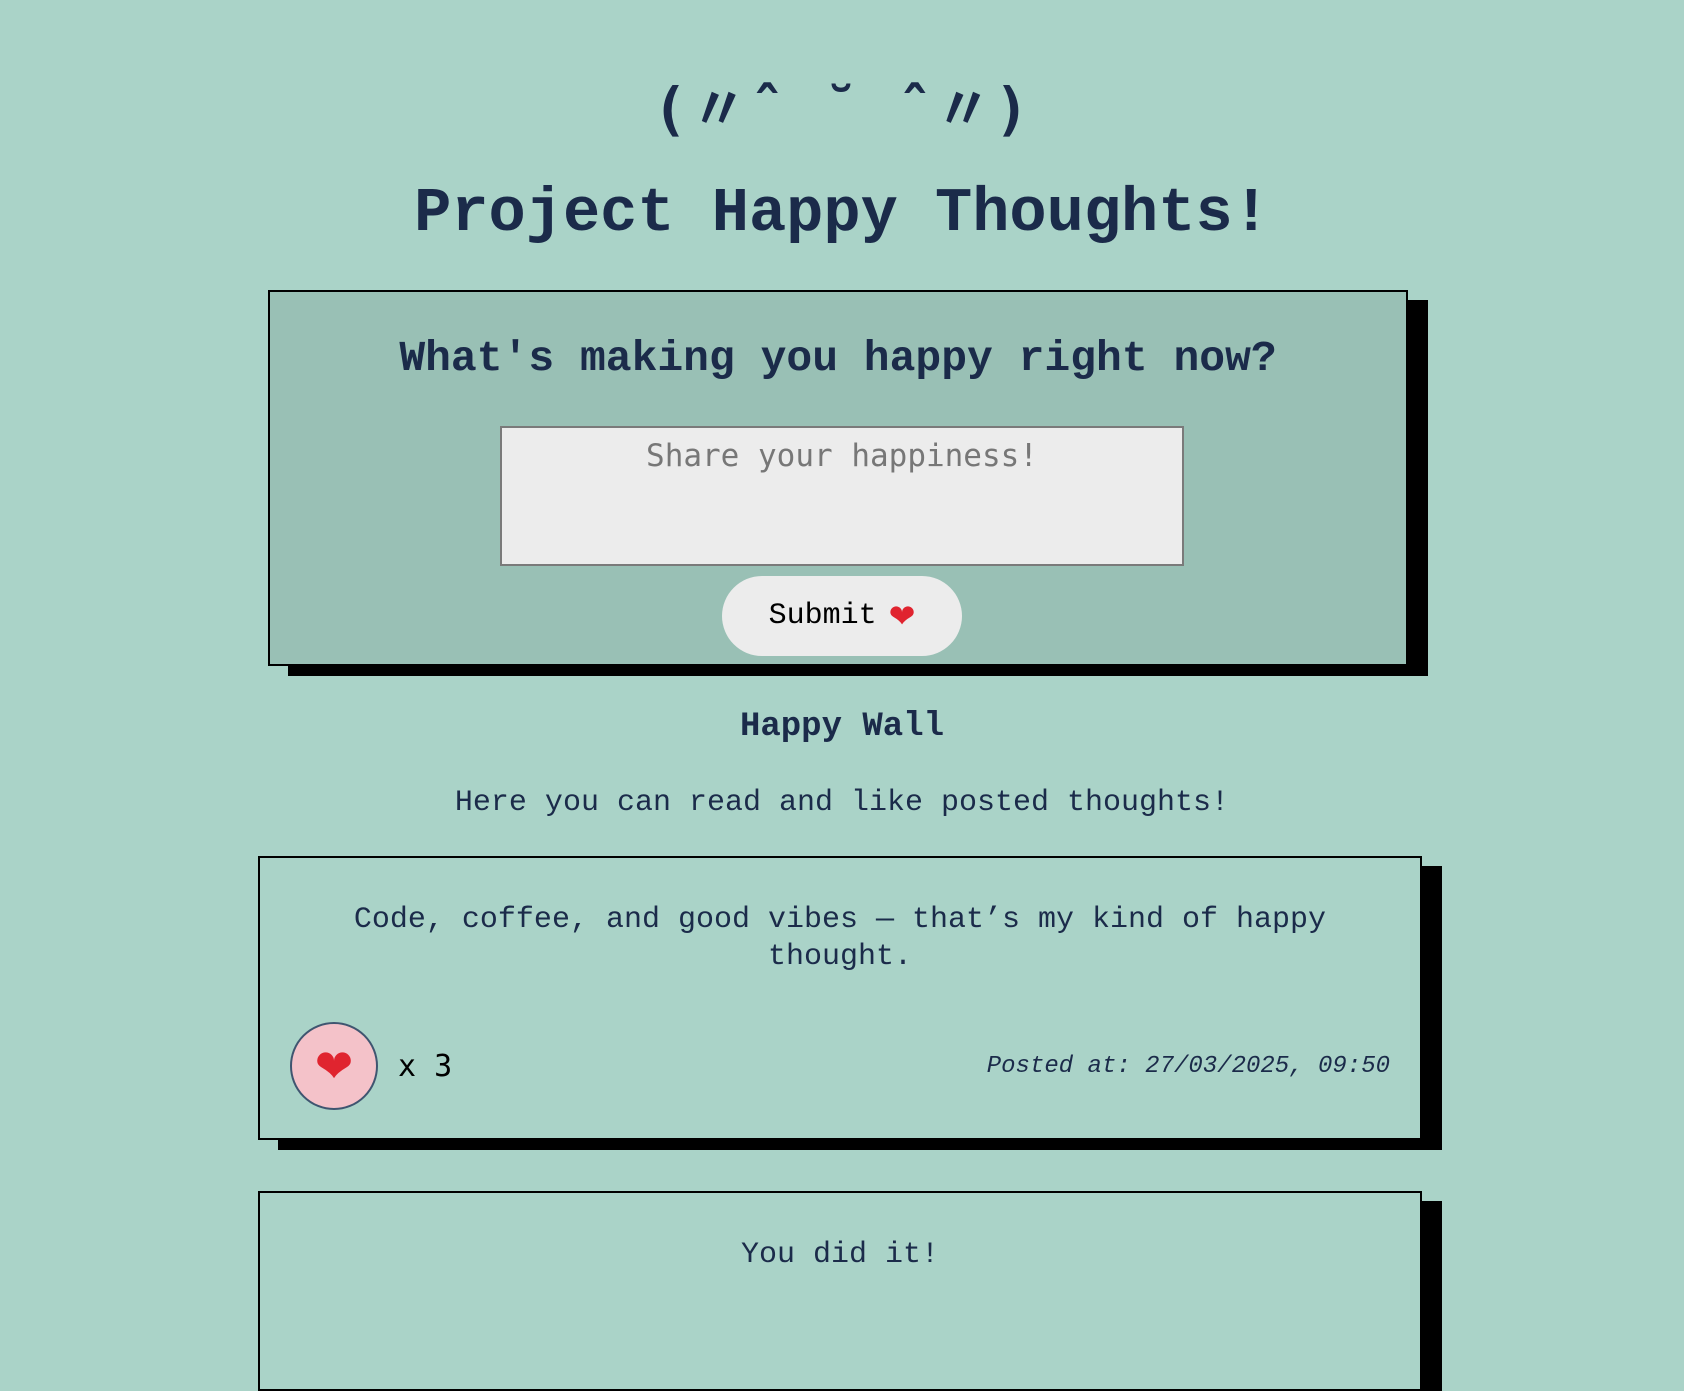 The width and height of the screenshot is (1684, 1391). What do you see at coordinates (842, 213) in the screenshot?
I see `page-title: Project Happy Thoughts!` at bounding box center [842, 213].